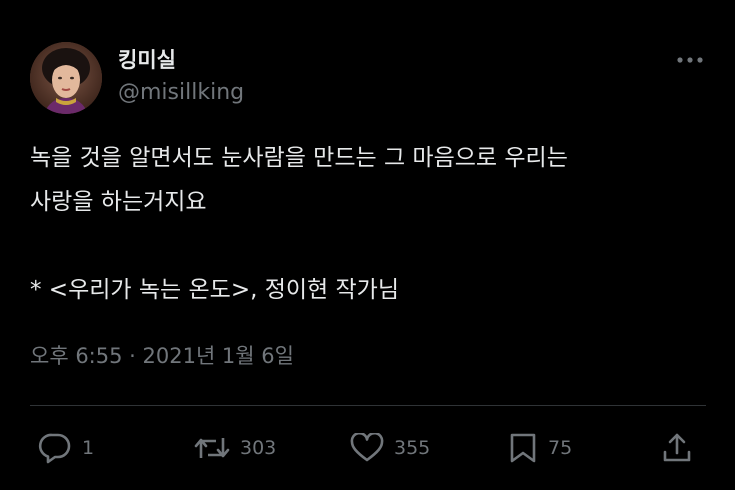 The width and height of the screenshot is (735, 490). Describe the element at coordinates (367, 448) in the screenshot. I see `heart-icon` at that location.